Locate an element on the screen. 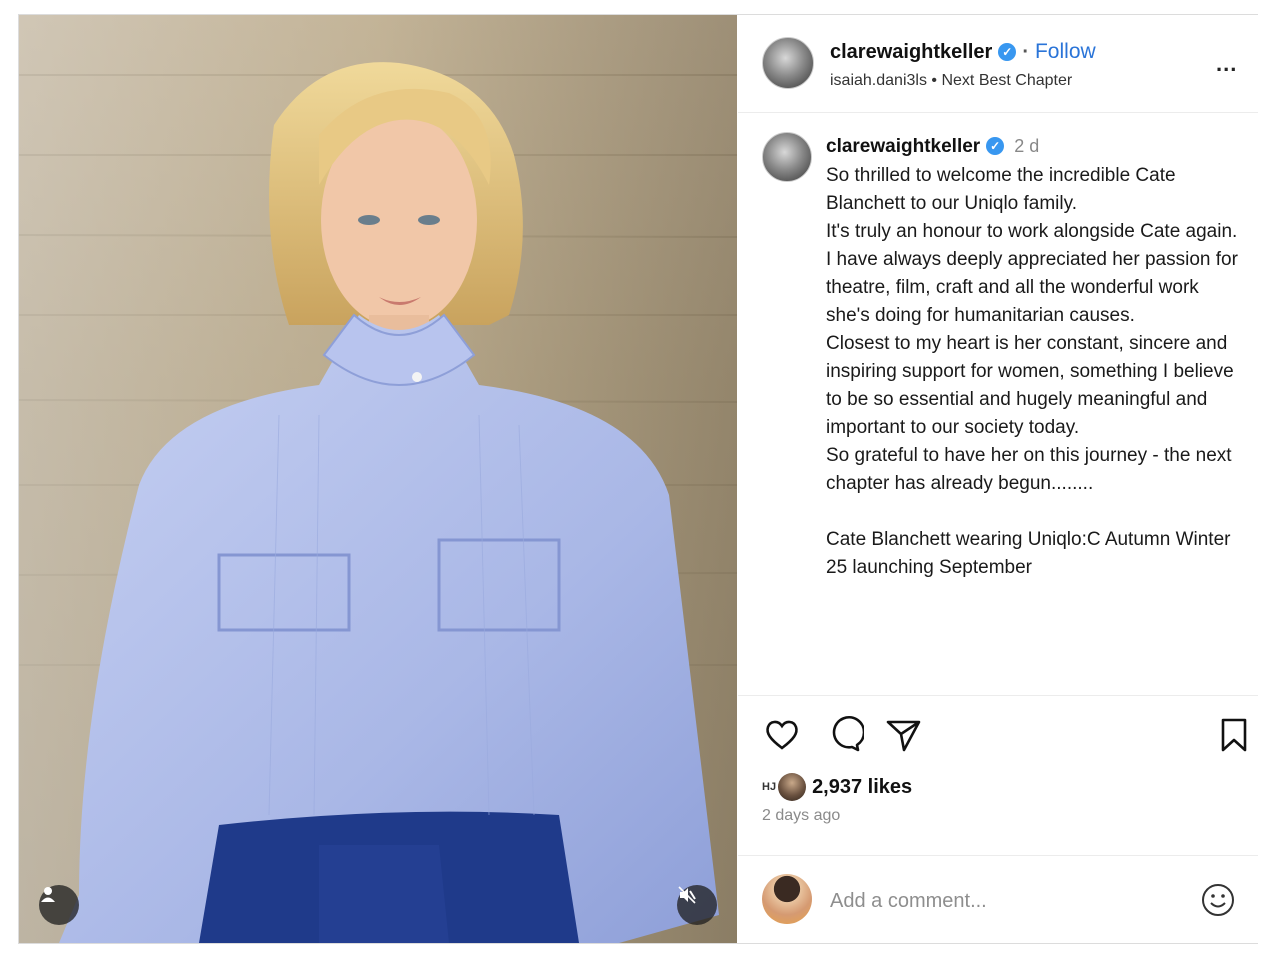 The height and width of the screenshot is (963, 1280). comment-input is located at coordinates (995, 901).